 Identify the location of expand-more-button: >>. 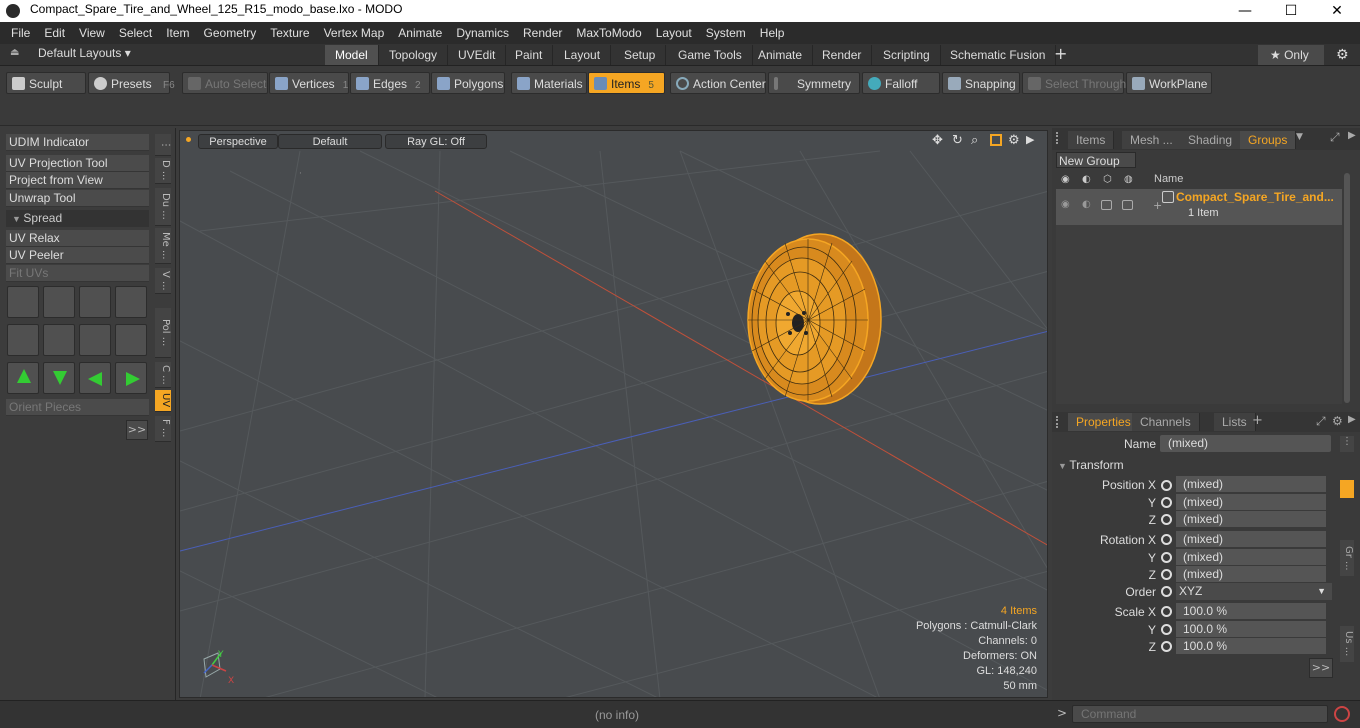
(137, 430).